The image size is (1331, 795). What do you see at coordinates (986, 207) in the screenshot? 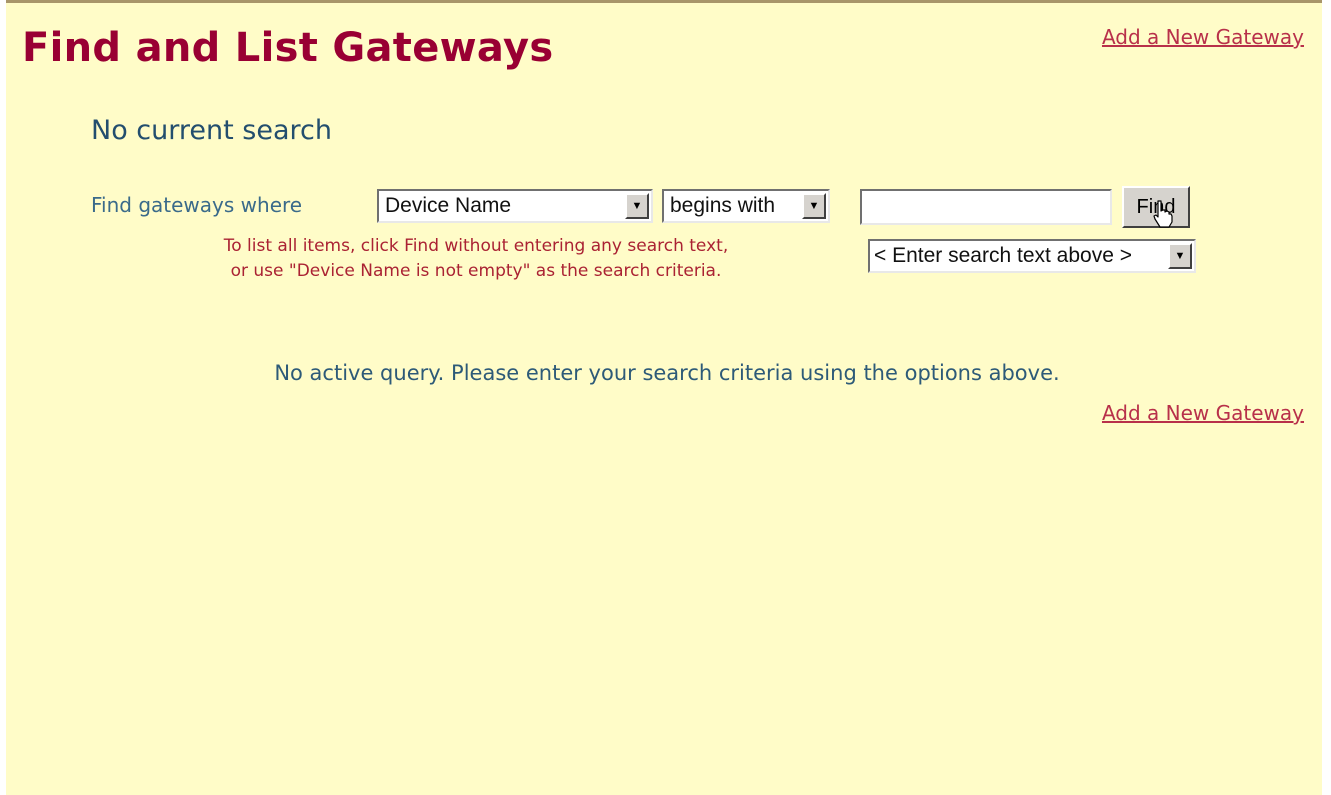
I see `search-text-input` at bounding box center [986, 207].